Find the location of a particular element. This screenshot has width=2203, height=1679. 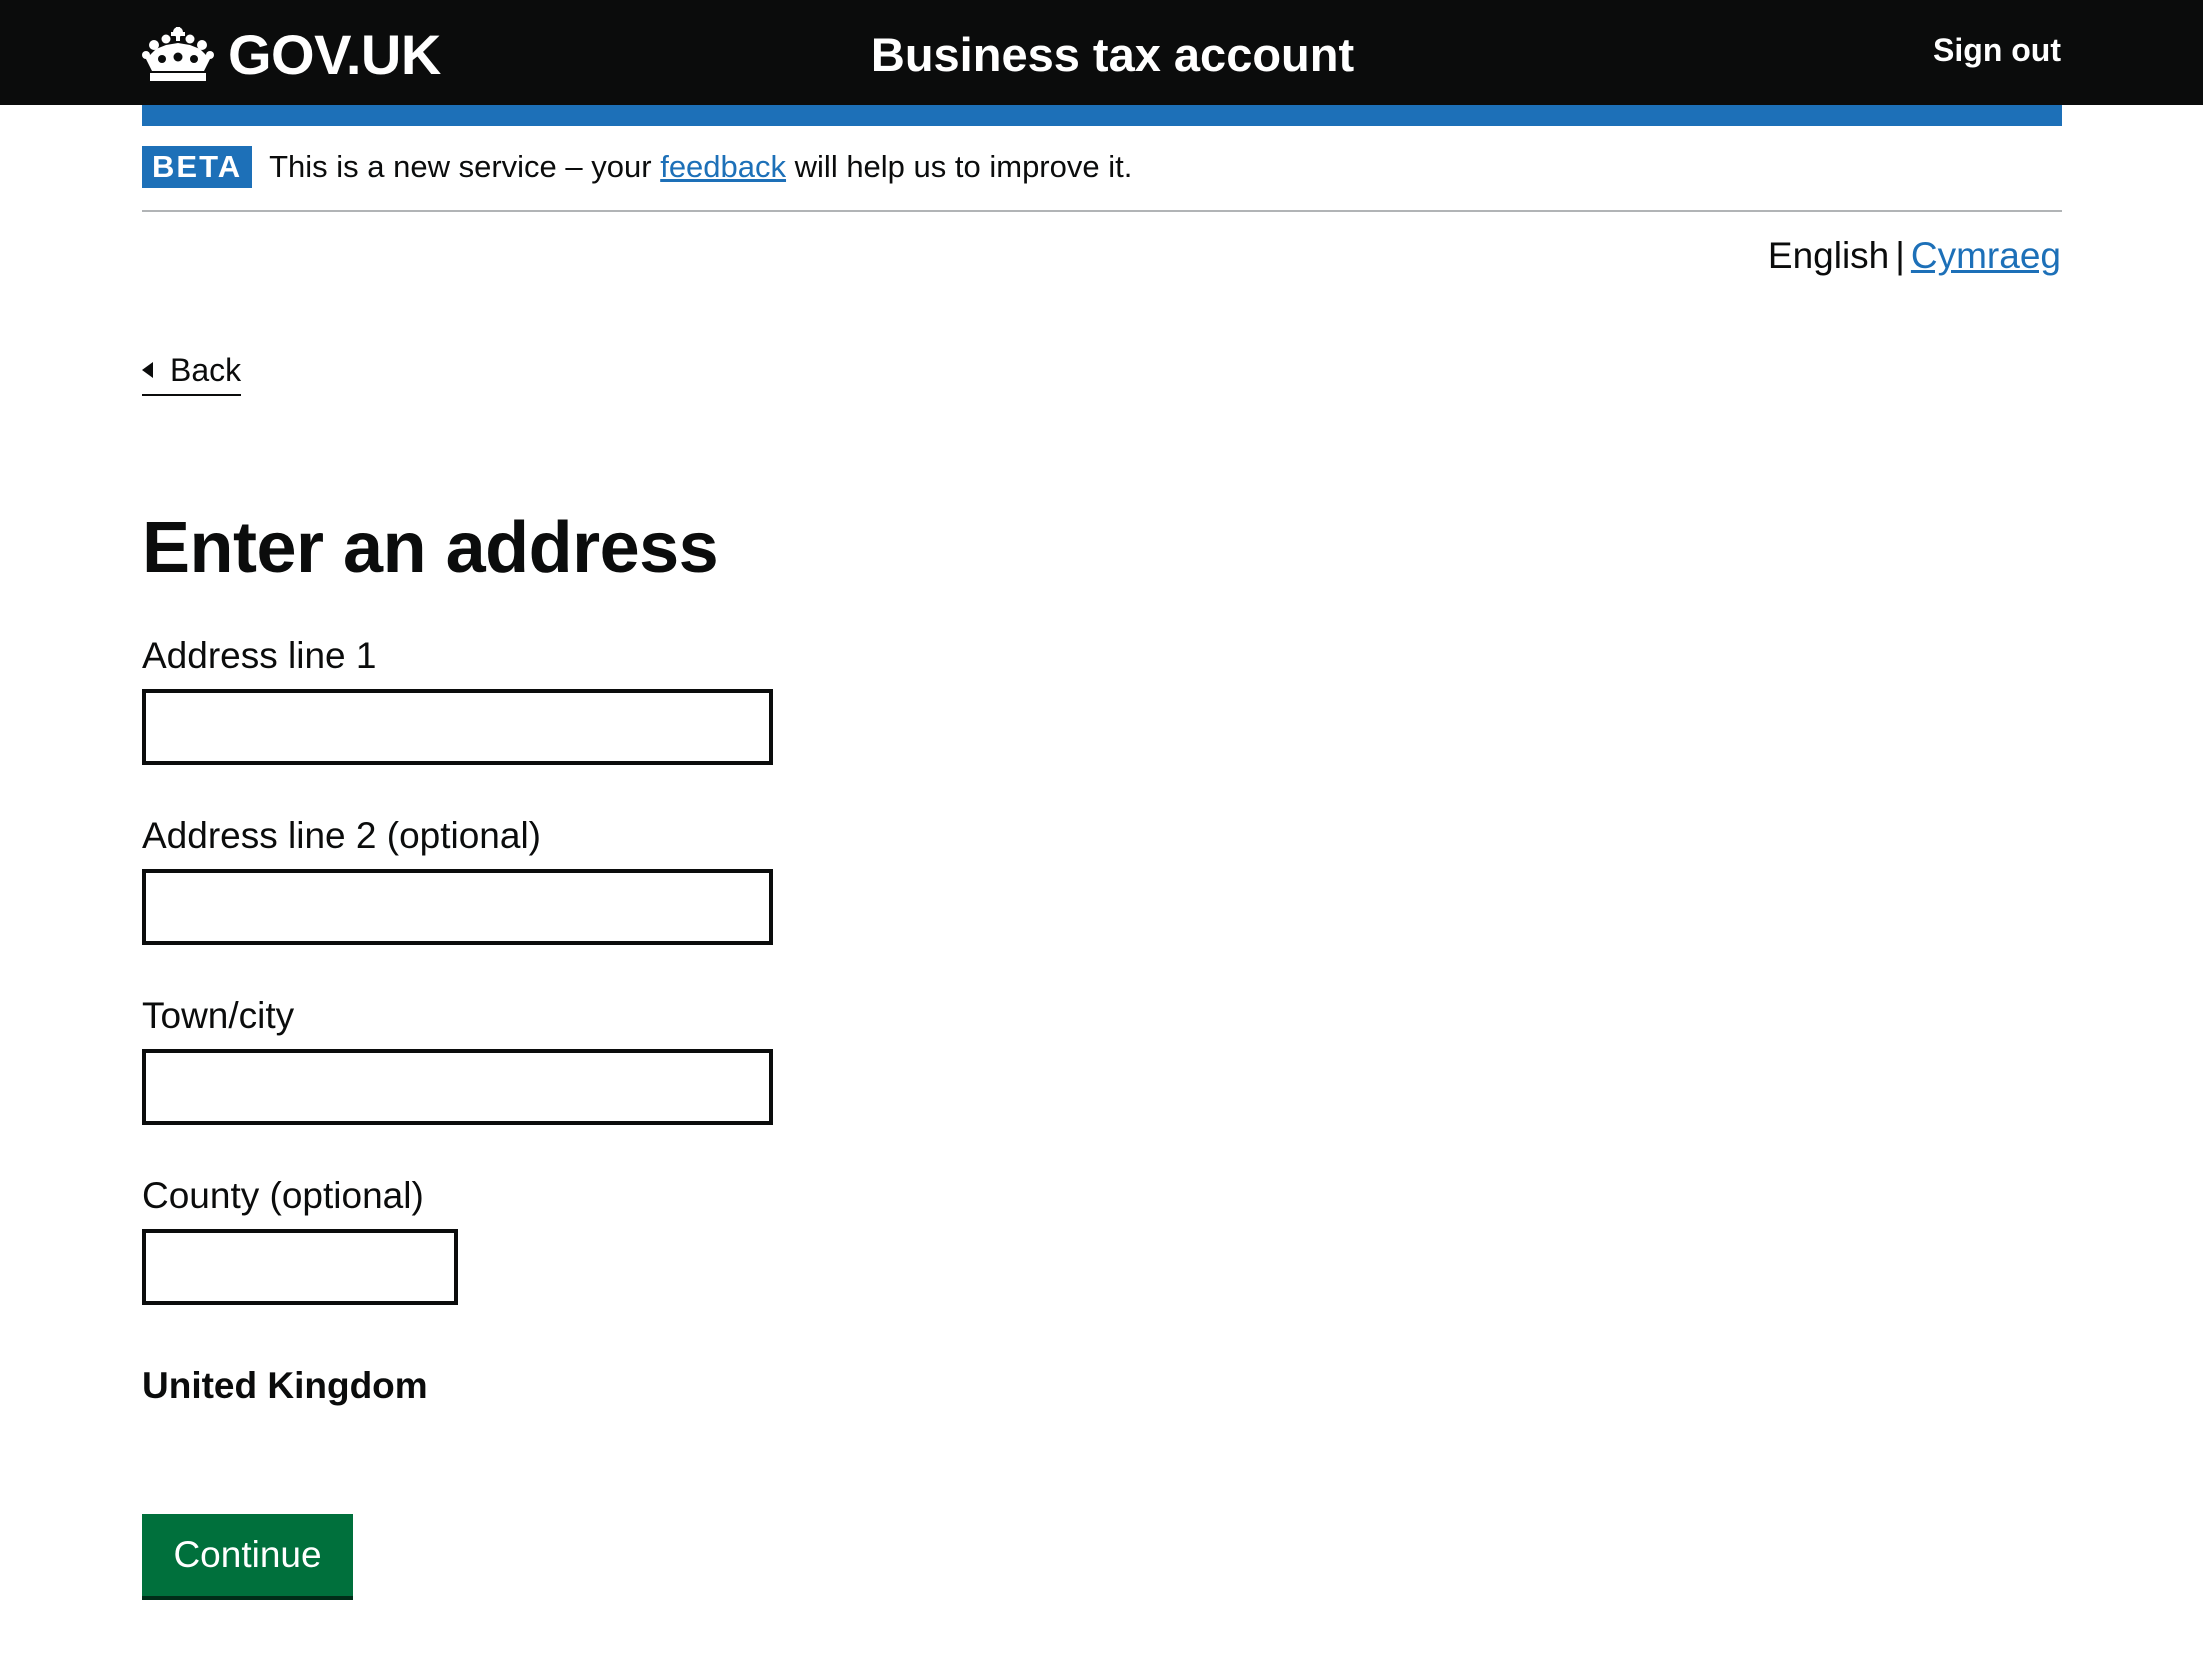

country-value: United Kingdom is located at coordinates (285, 1385).